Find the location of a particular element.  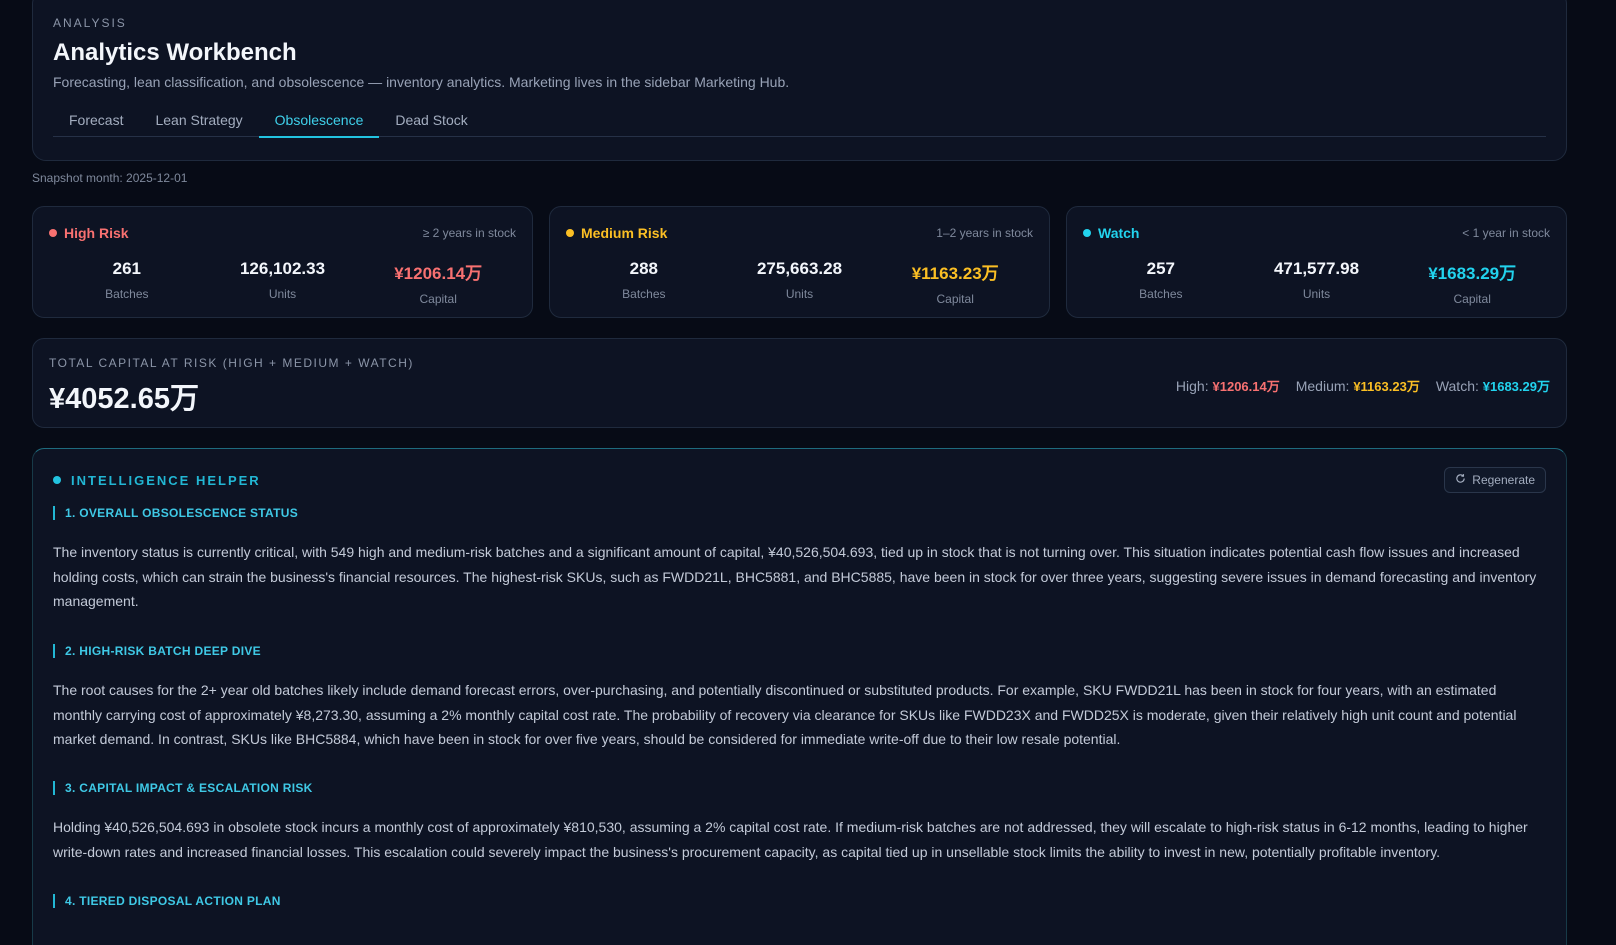

section-heading: 2. HIGH-RISK BATCH DEEP DIVE is located at coordinates (157, 651).